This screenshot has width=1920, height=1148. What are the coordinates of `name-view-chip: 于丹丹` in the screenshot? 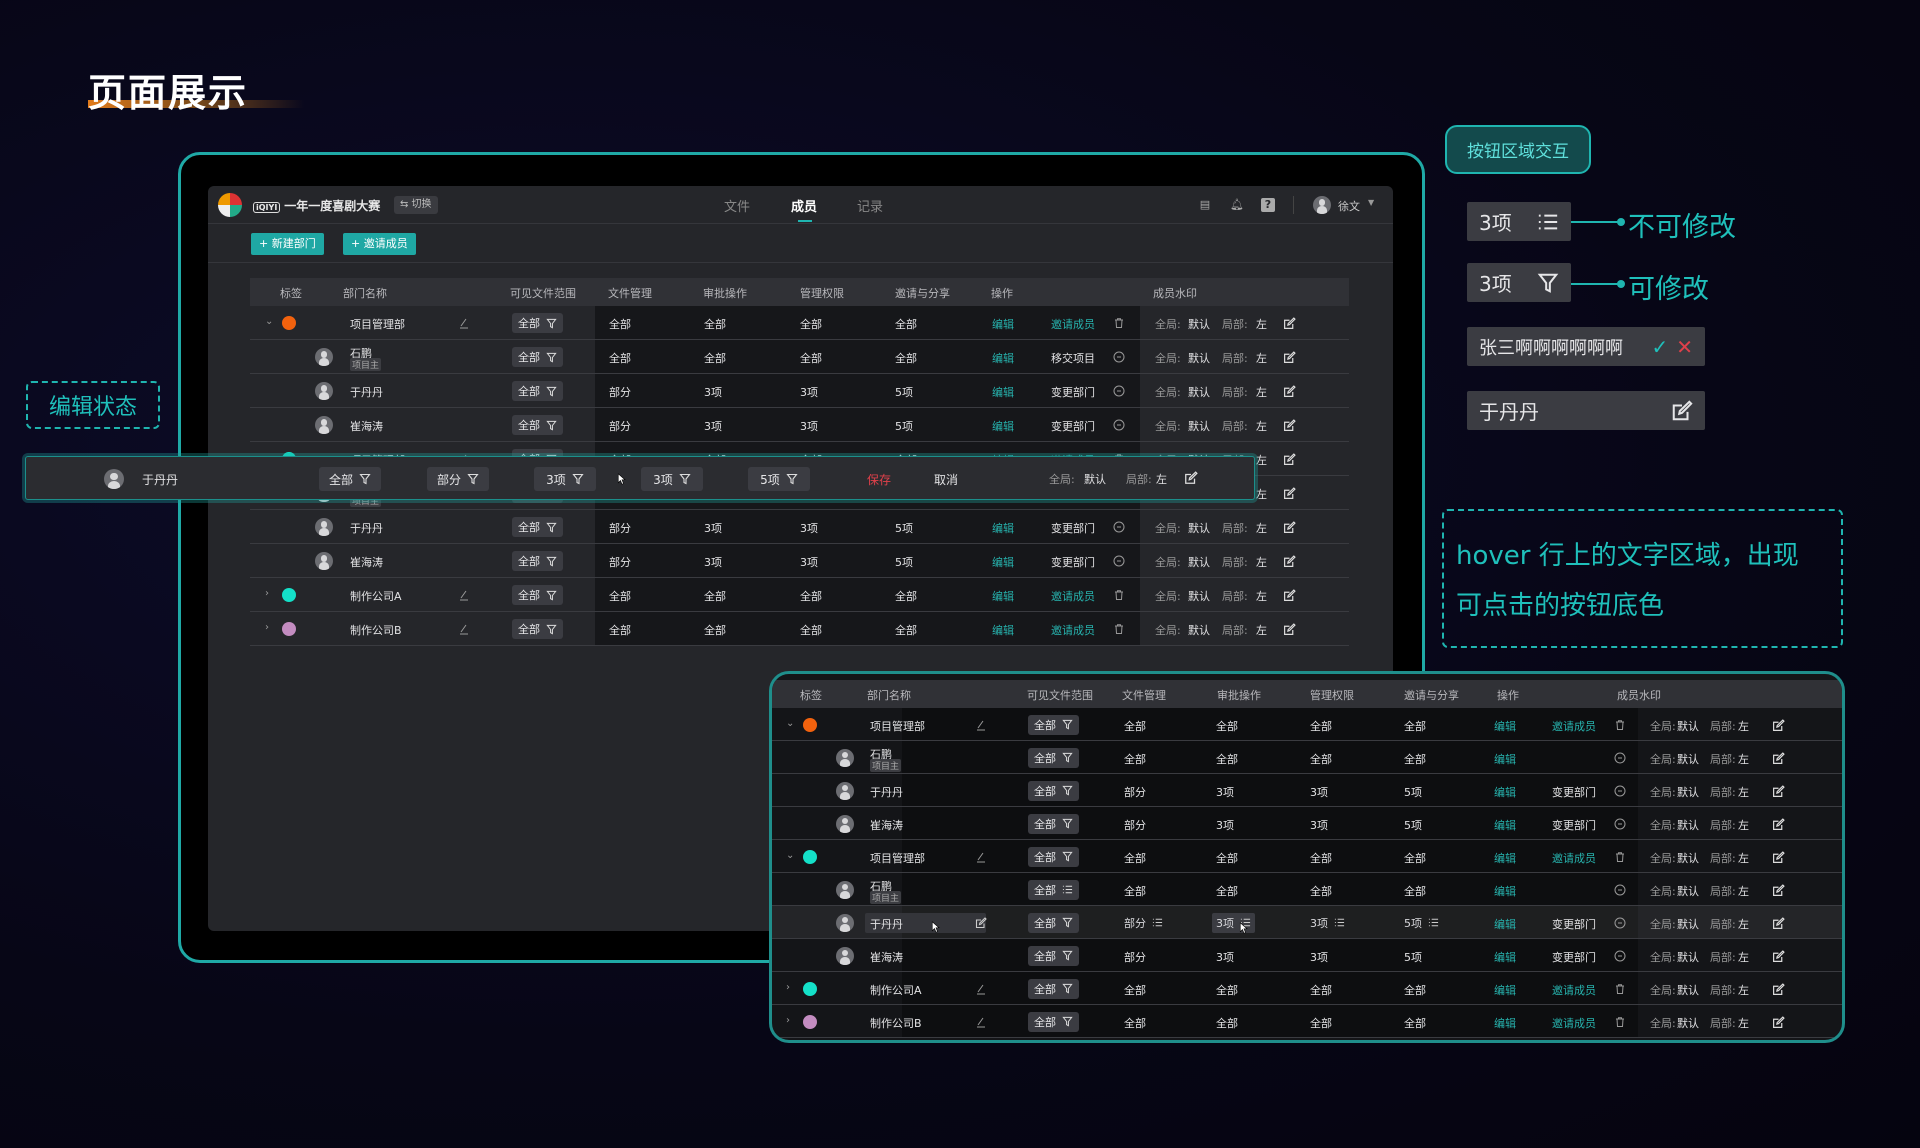 It's located at (1586, 410).